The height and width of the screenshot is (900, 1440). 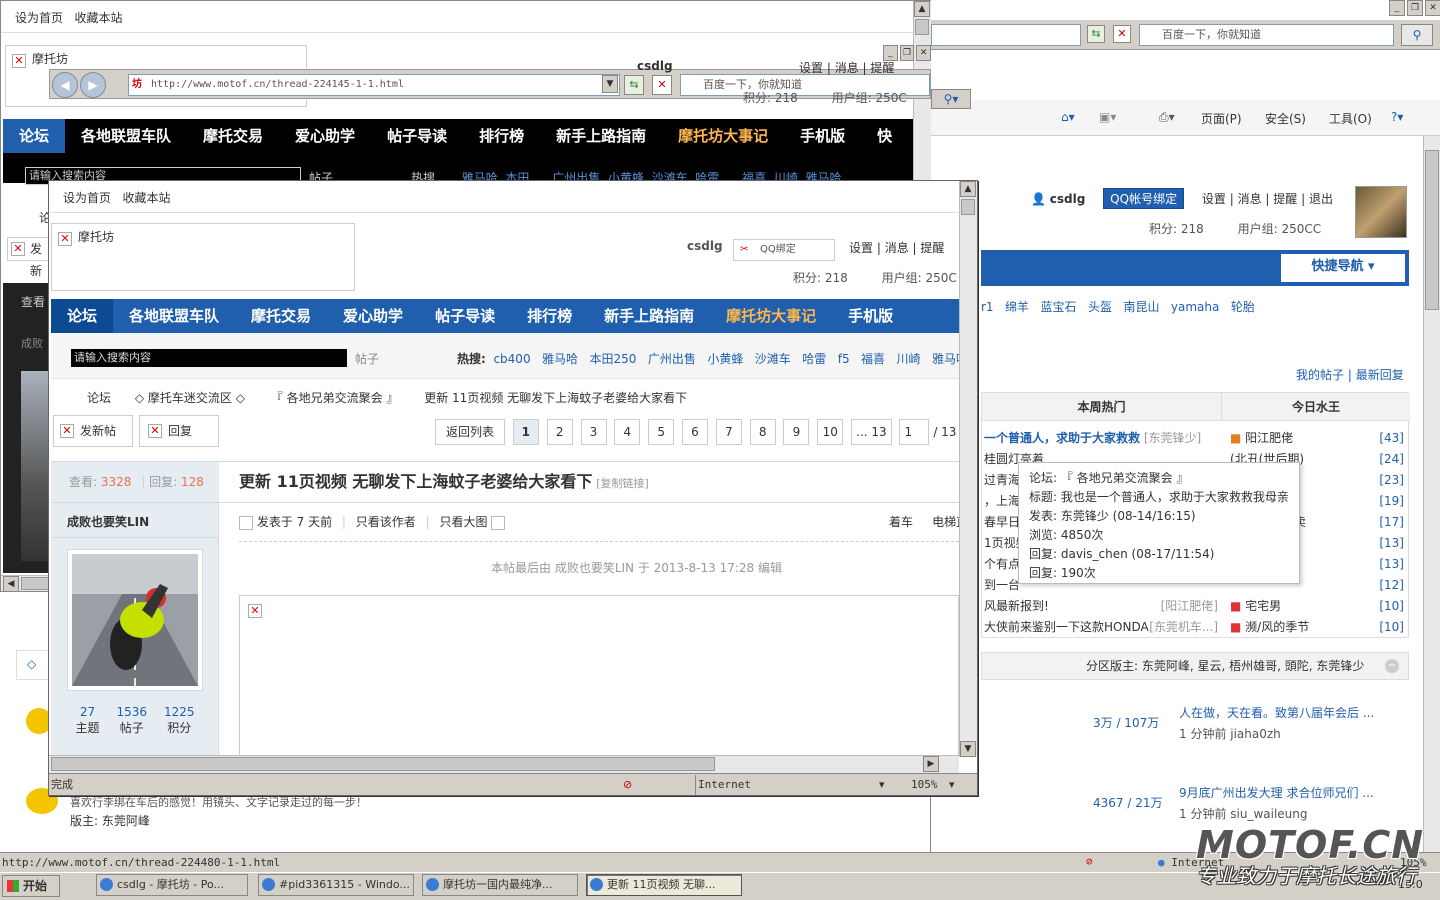 What do you see at coordinates (622, 483) in the screenshot?
I see `copy-link: [复制链接]` at bounding box center [622, 483].